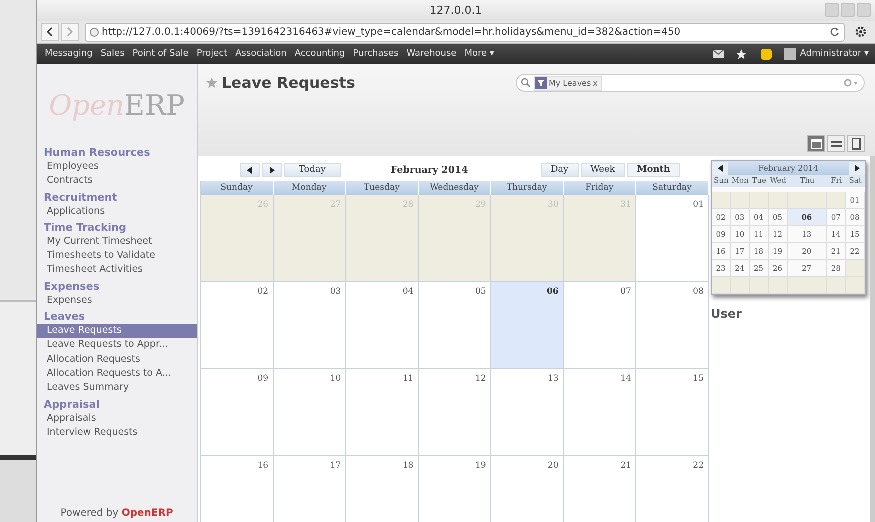  I want to click on menu-item: Association, so click(261, 54).